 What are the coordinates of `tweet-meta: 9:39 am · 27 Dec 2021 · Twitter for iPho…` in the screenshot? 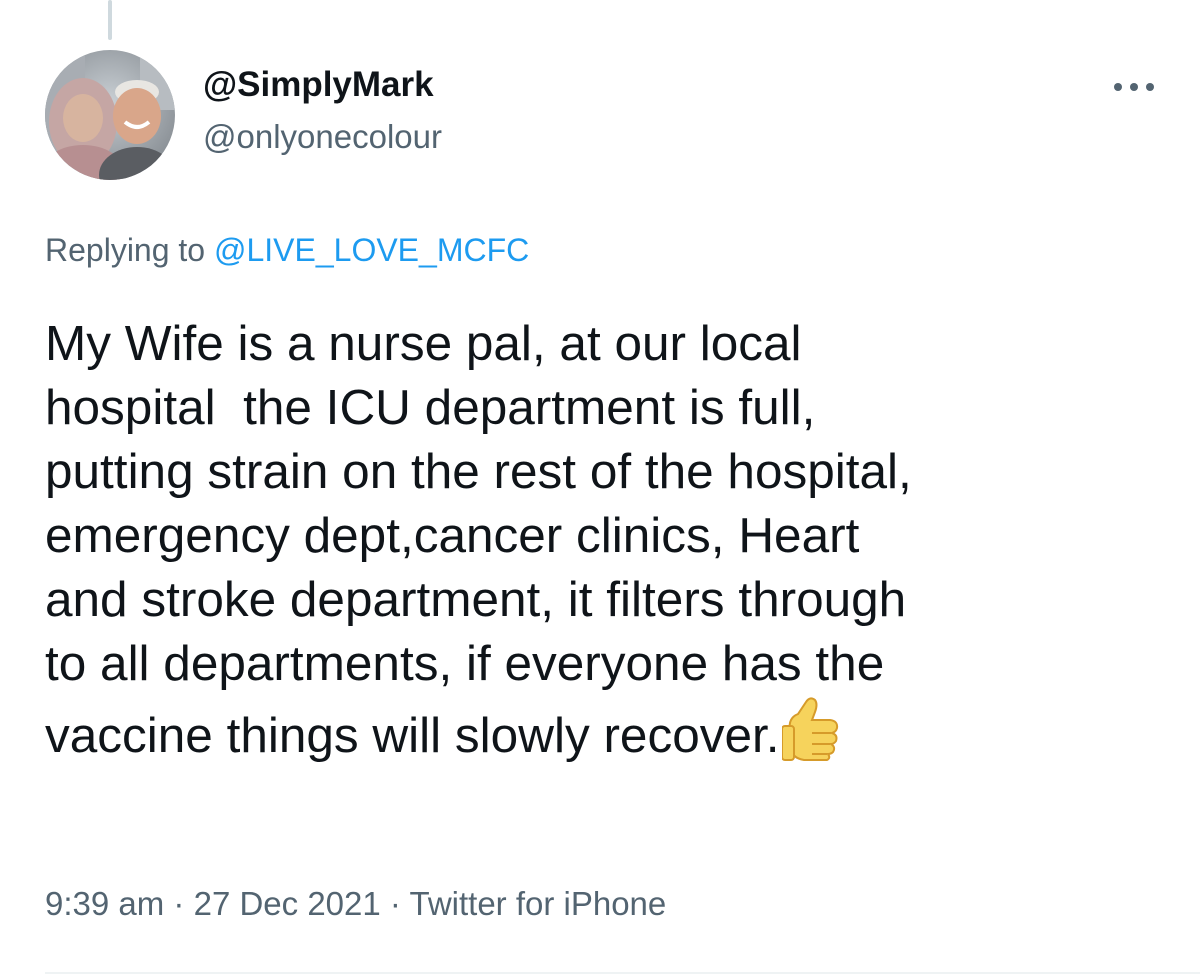 It's located at (355, 904).